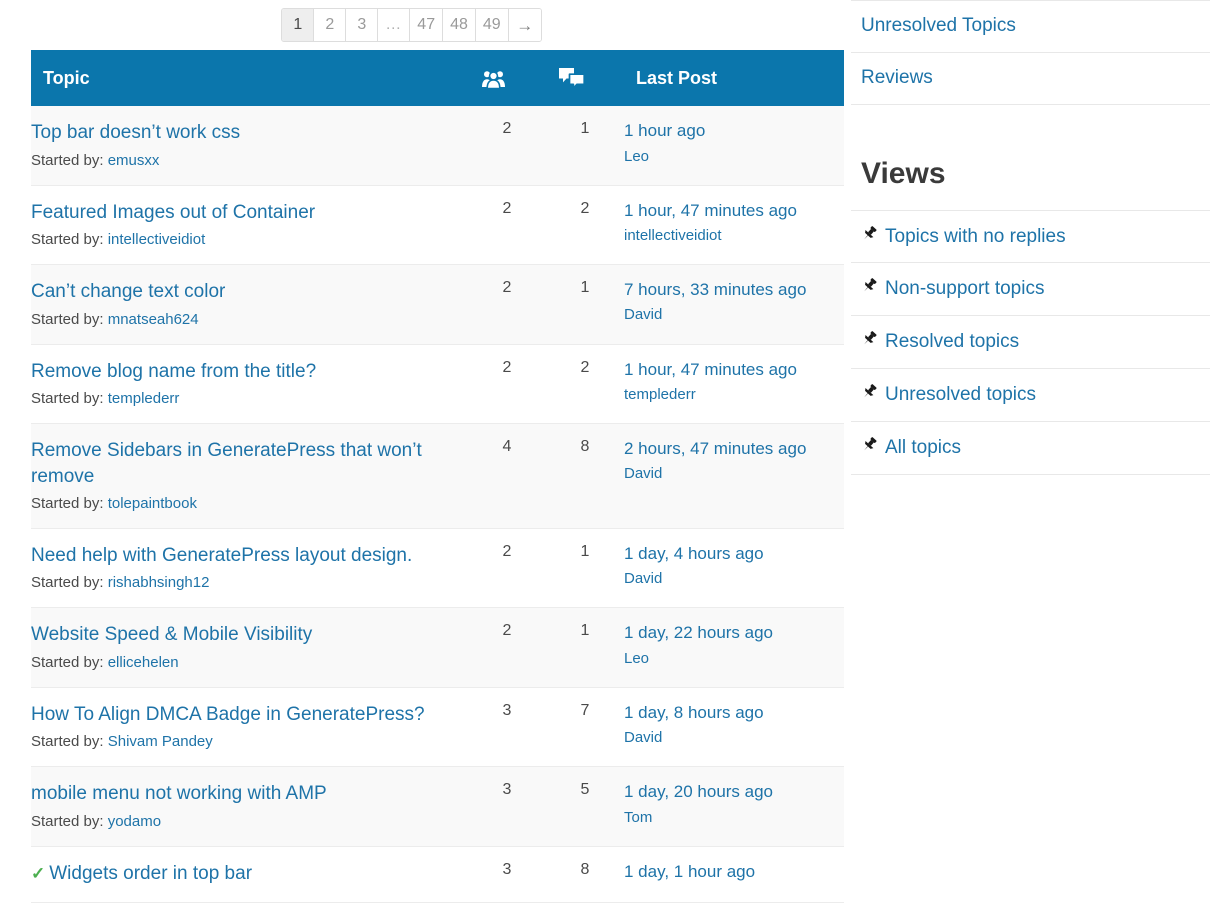 The width and height of the screenshot is (1210, 903). Describe the element at coordinates (938, 25) in the screenshot. I see `sidebar-link: Unresolved Topics` at that location.